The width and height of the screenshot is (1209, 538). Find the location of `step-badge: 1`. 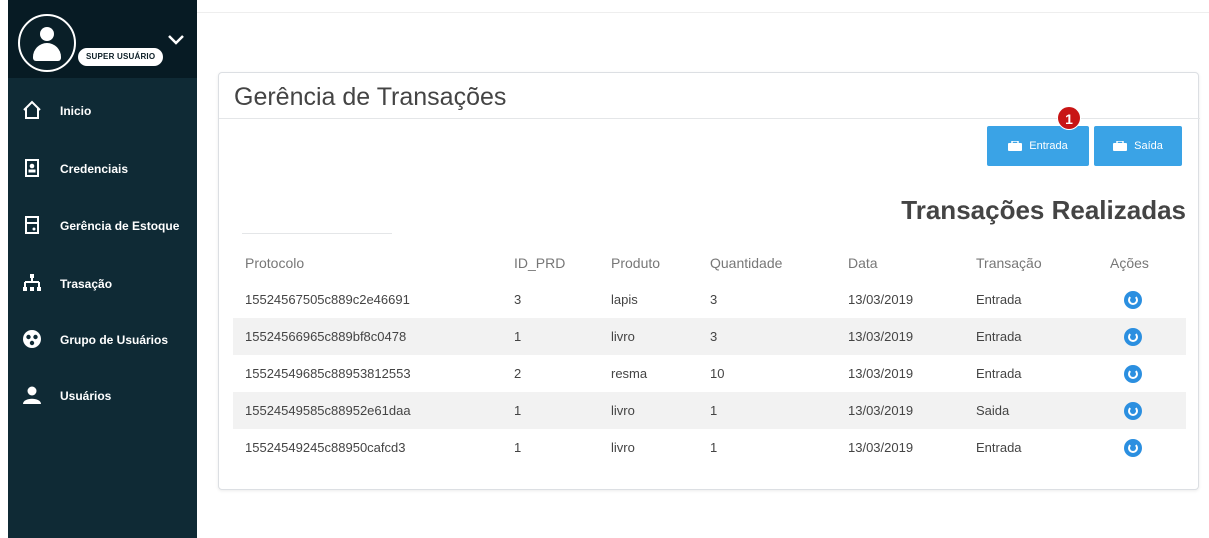

step-badge: 1 is located at coordinates (1069, 118).